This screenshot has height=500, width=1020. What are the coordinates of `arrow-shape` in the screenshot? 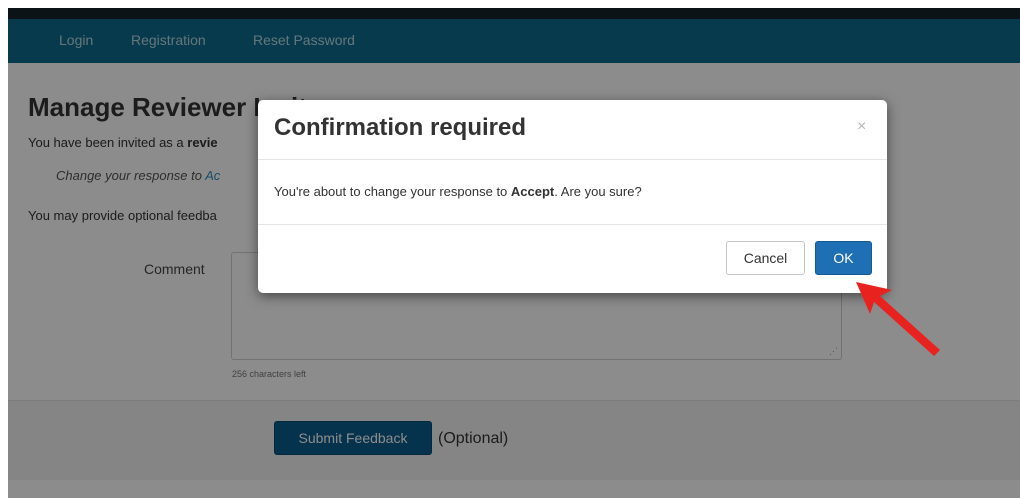 It's located at (898, 319).